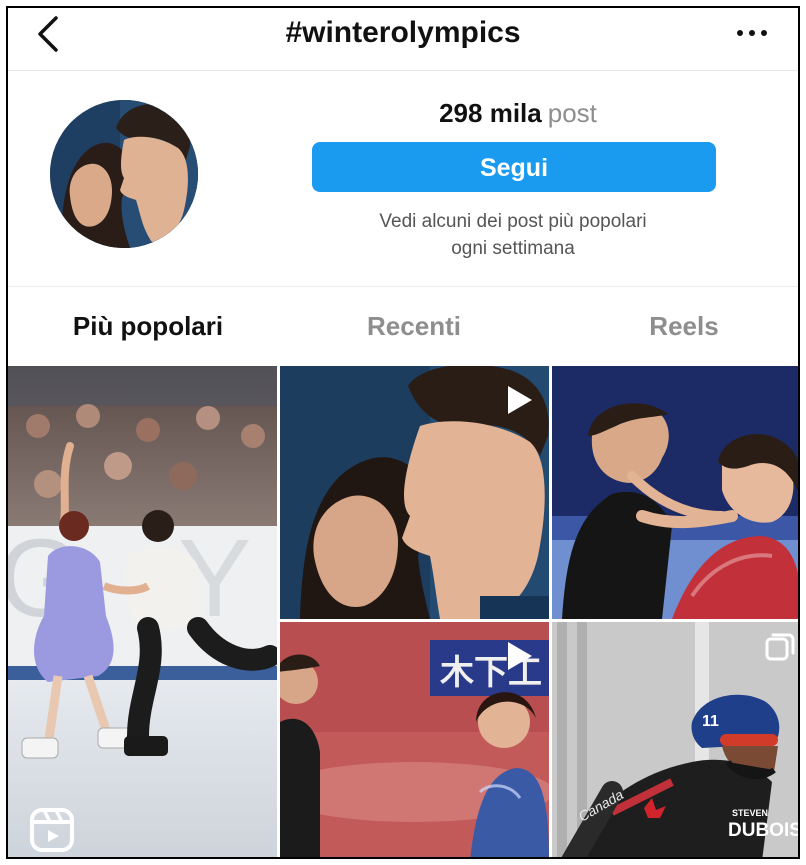  Describe the element at coordinates (52, 830) in the screenshot. I see `reels-icon` at that location.